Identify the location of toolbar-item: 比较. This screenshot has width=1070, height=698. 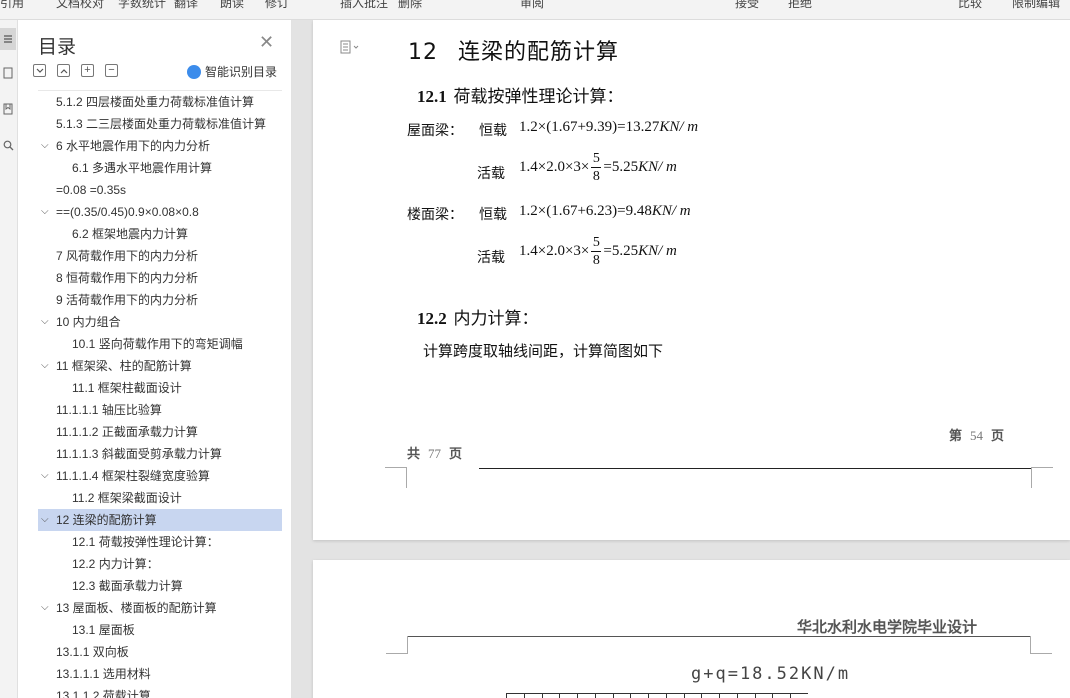
(970, 5).